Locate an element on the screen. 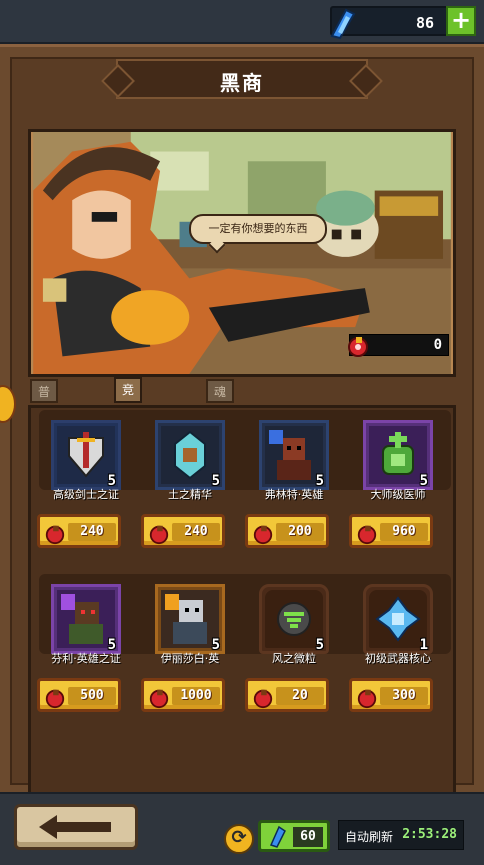 The width and height of the screenshot is (484, 865). shop-item: 5 芬利·英雄之证 500 is located at coordinates (83, 654).